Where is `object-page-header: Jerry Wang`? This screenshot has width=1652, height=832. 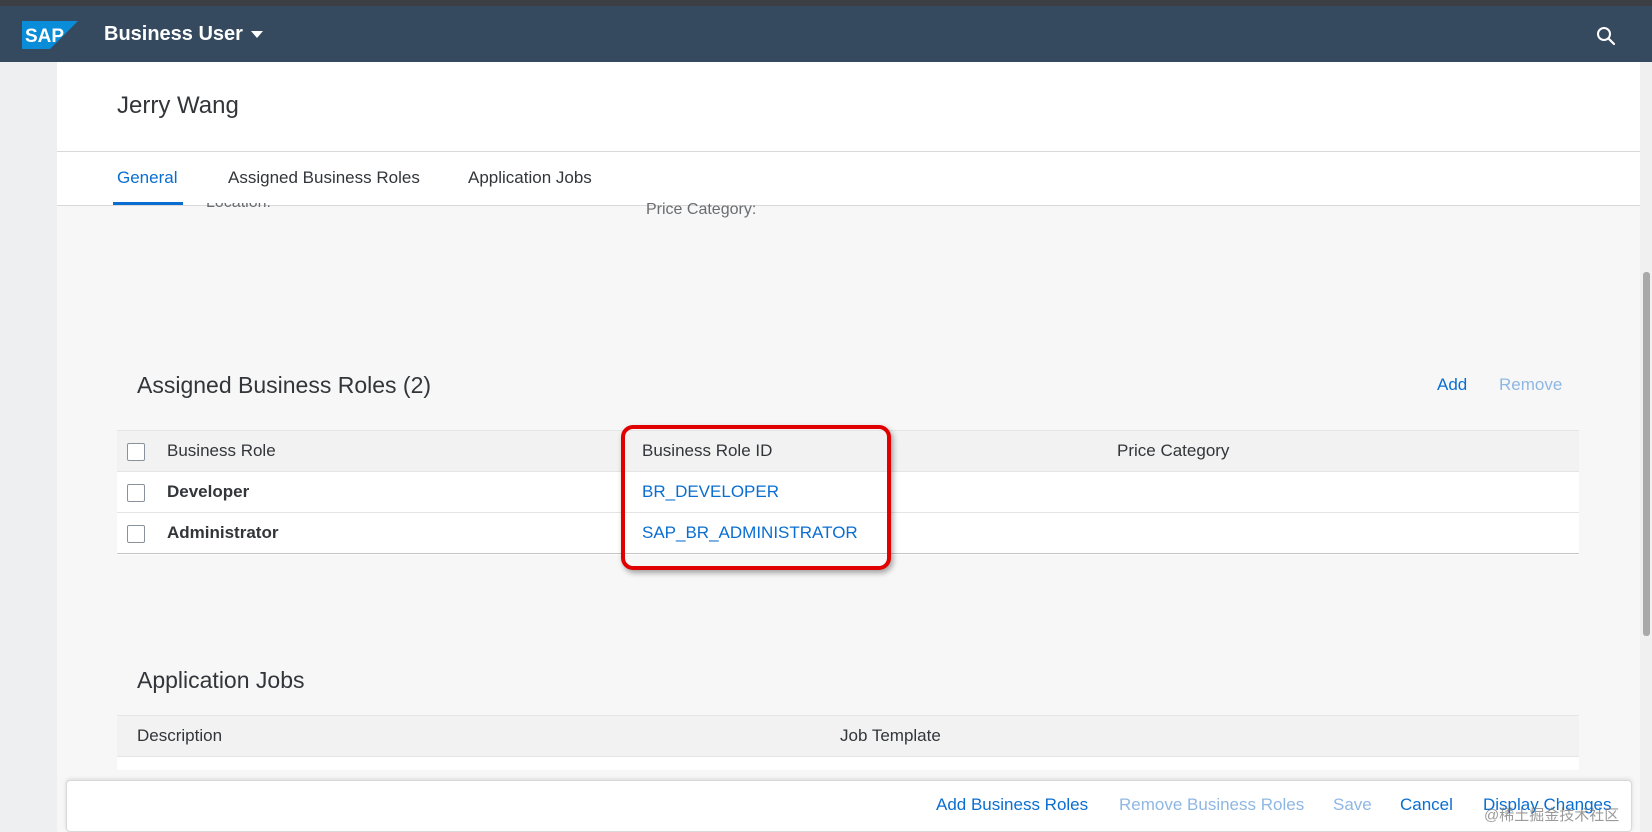 object-page-header: Jerry Wang is located at coordinates (848, 107).